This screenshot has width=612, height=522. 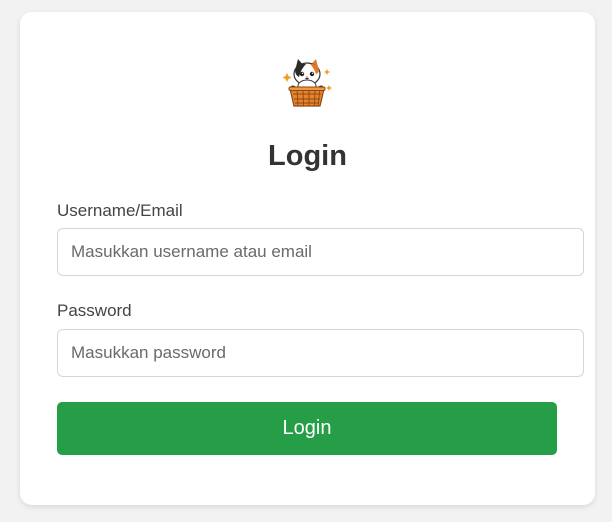 I want to click on password-input, so click(x=320, y=353).